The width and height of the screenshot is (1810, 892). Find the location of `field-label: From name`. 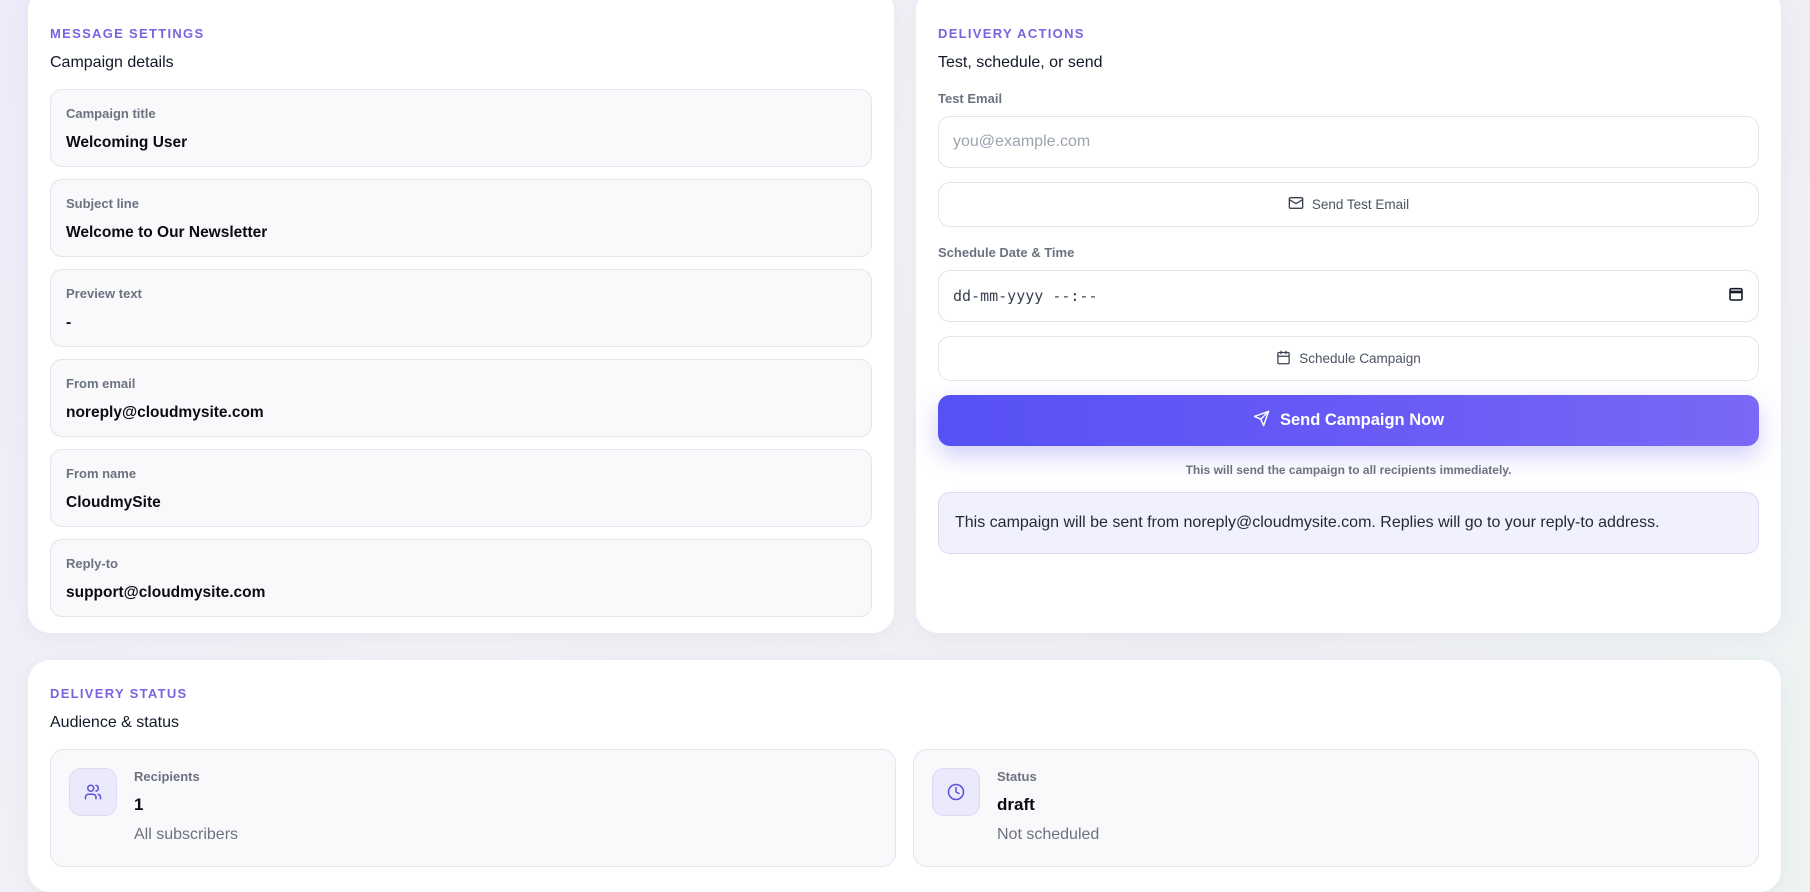

field-label: From name is located at coordinates (101, 473).